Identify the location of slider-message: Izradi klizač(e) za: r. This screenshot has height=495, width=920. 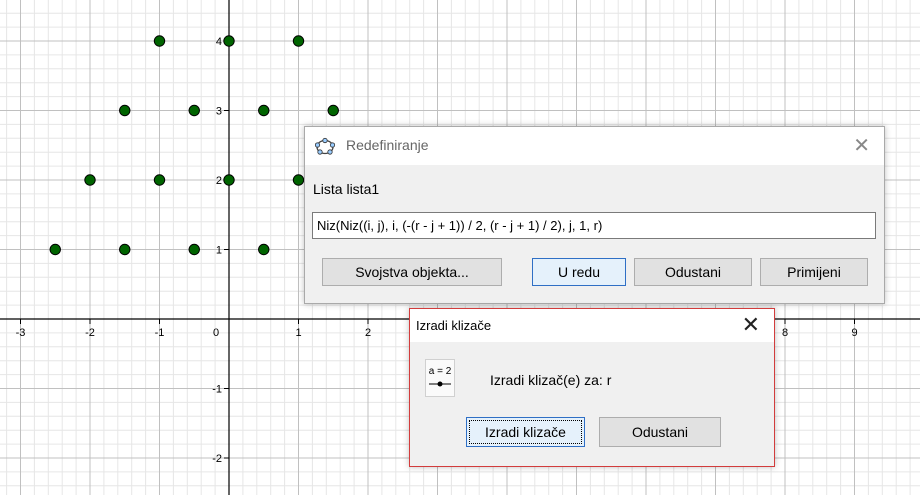
(551, 380).